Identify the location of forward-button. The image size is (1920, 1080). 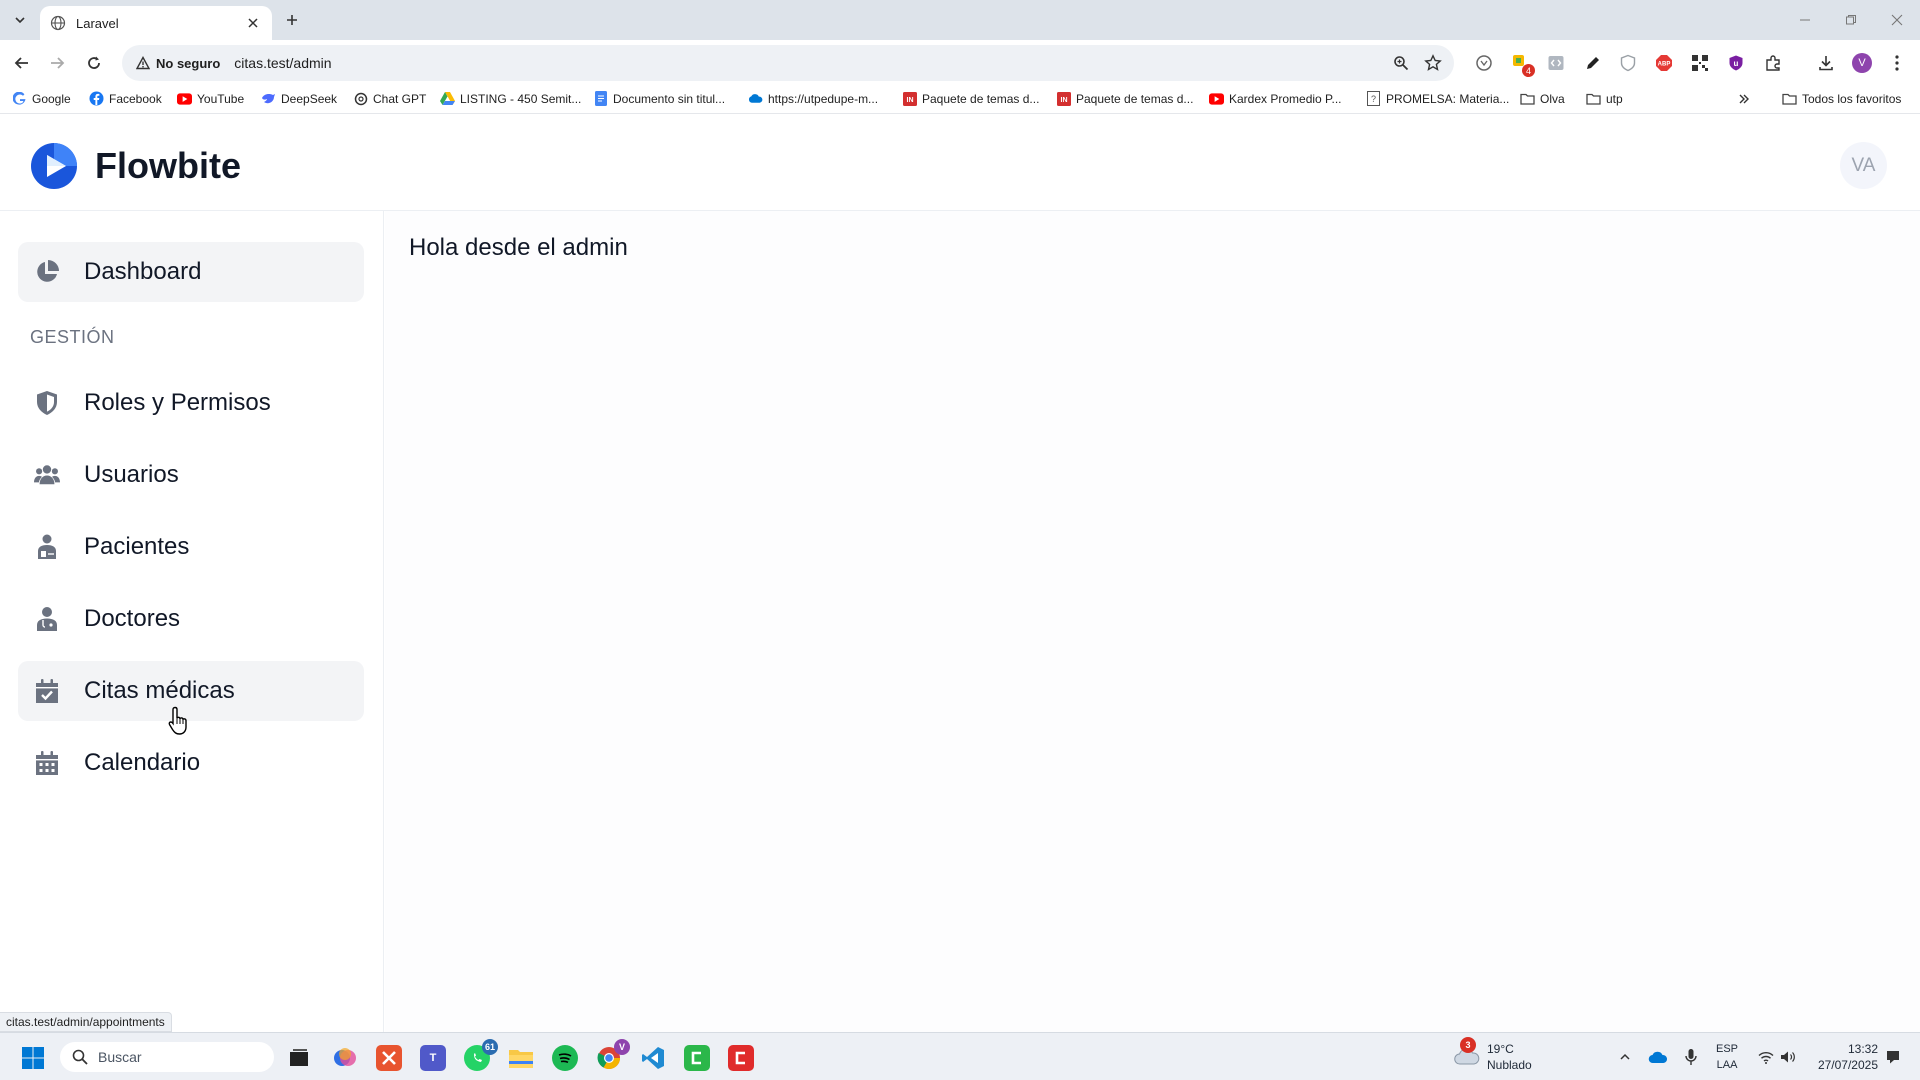
(57, 63).